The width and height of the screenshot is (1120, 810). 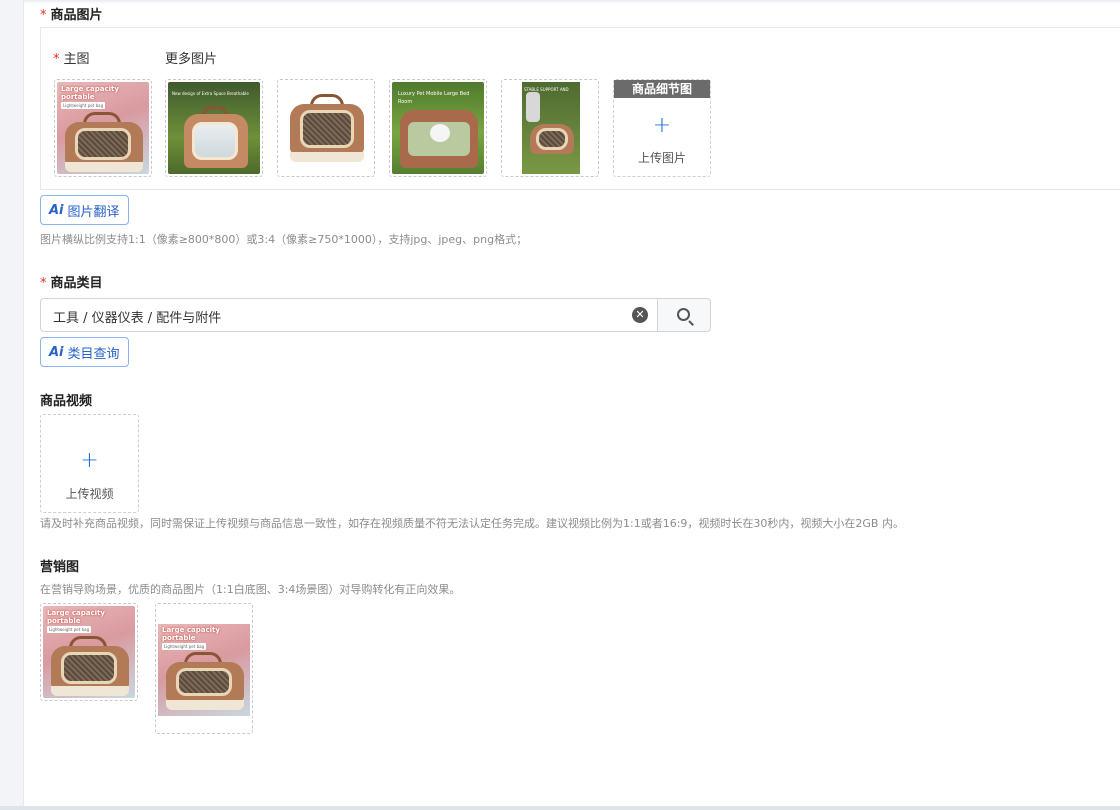 I want to click on search-icon, so click(x=683, y=314).